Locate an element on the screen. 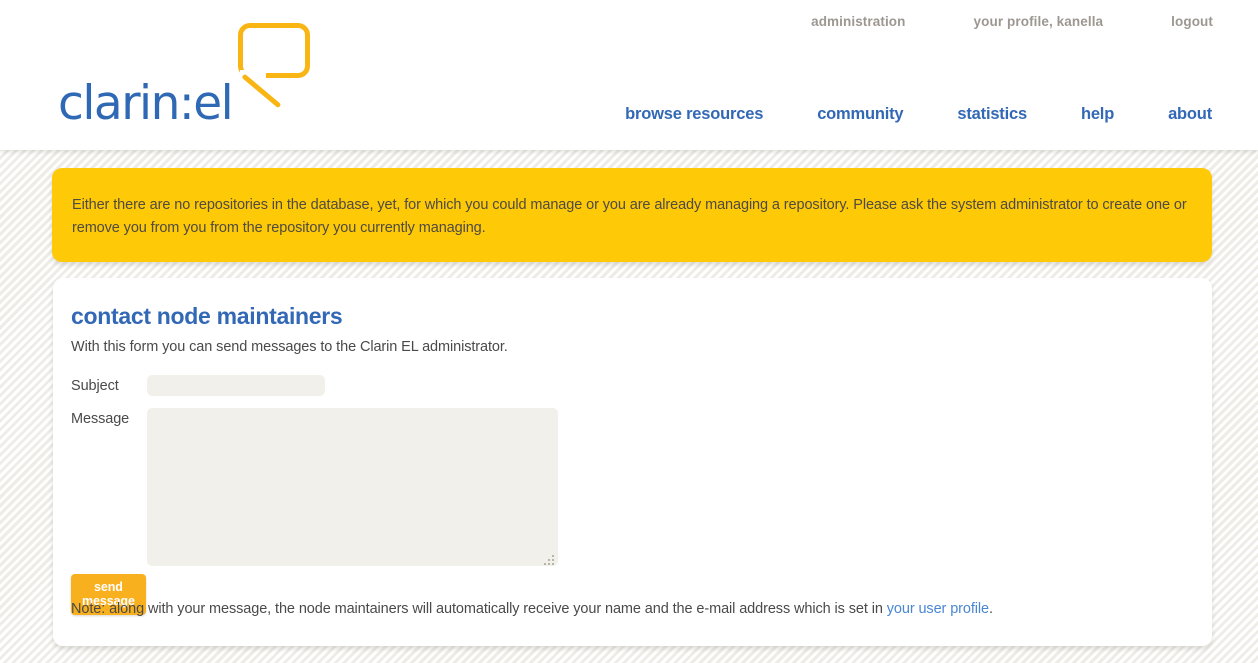  page-title: contact node maintainers is located at coordinates (207, 316).